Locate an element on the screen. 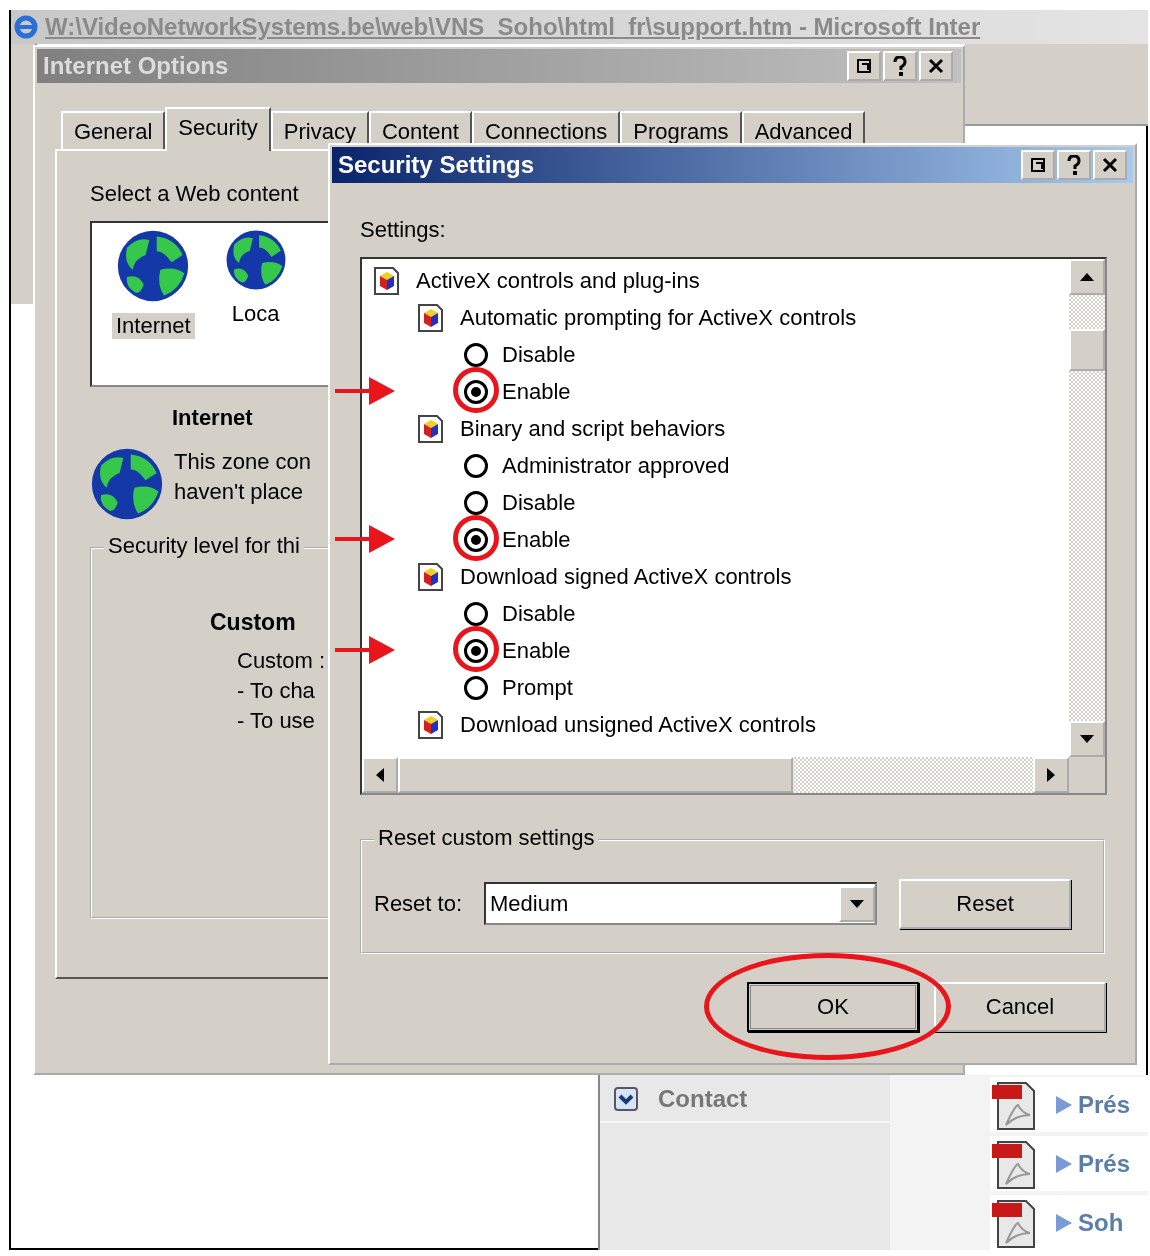  window-title: Internet Options is located at coordinates (136, 66).